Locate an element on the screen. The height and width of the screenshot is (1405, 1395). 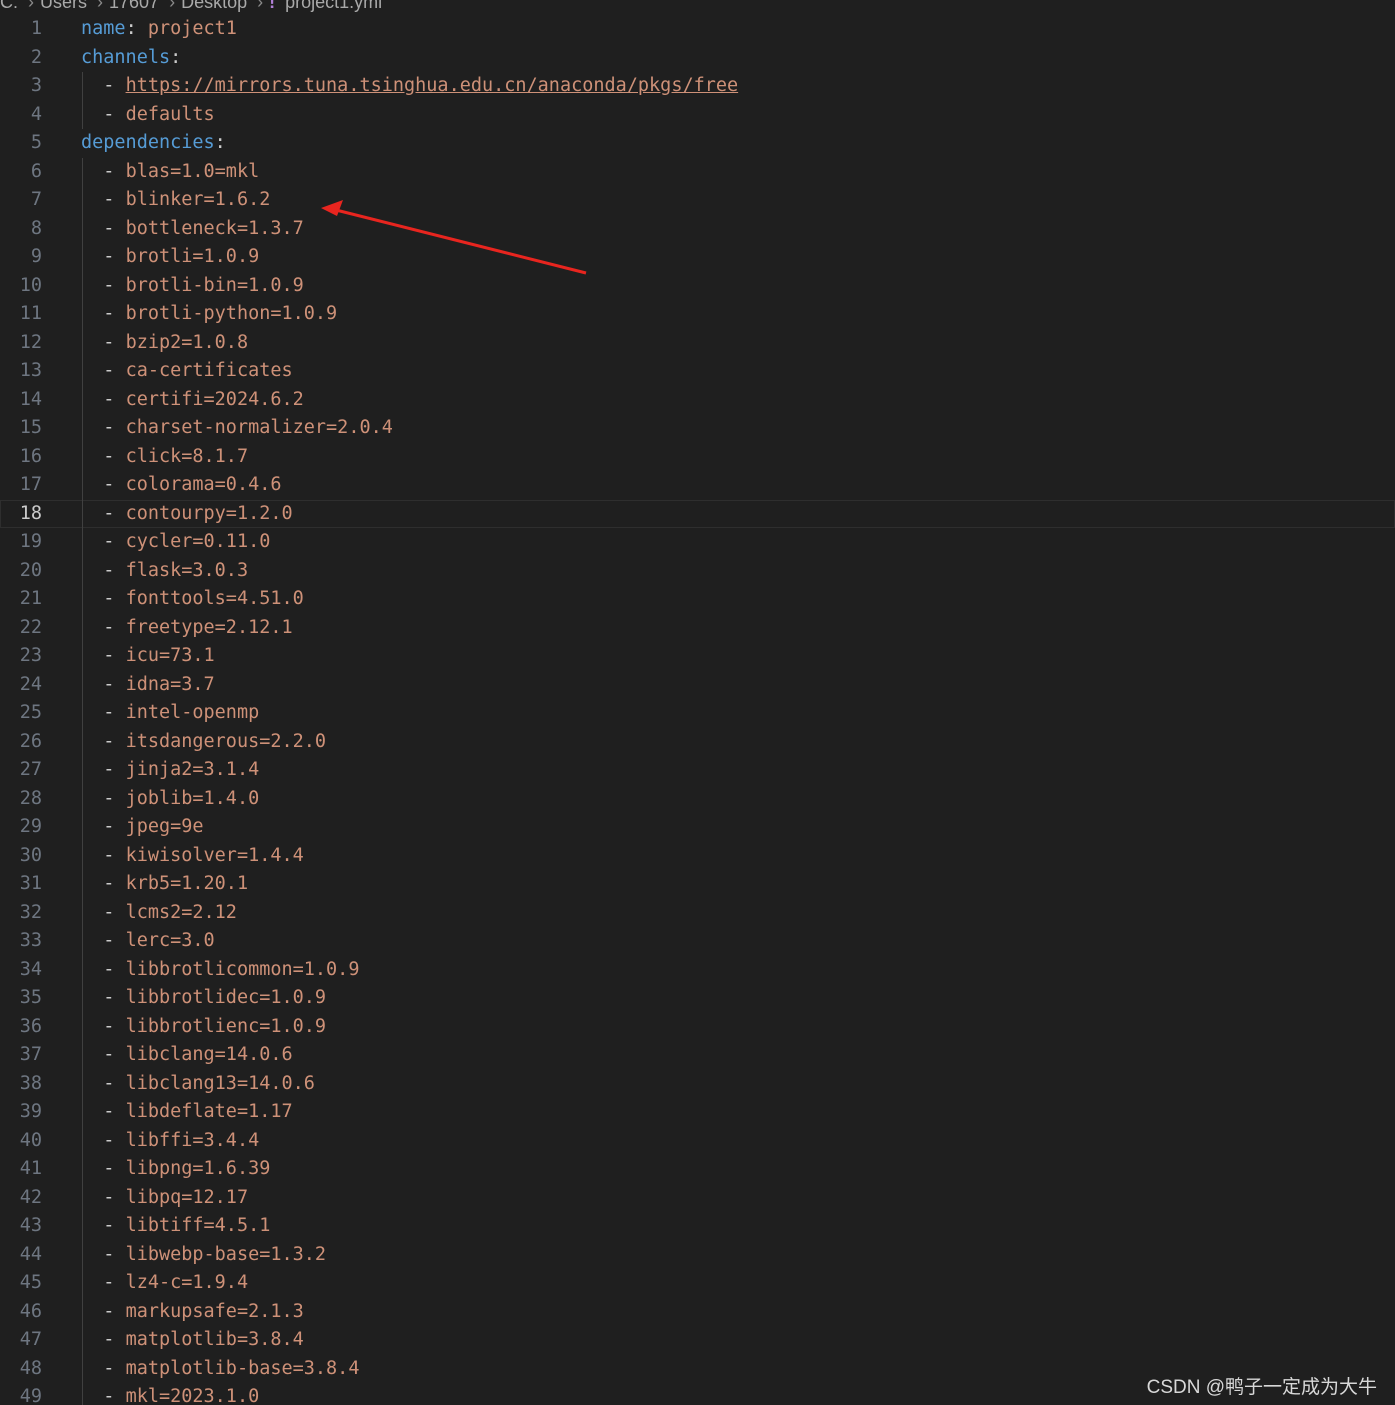
code-text: - bottleneck=1.3.7 is located at coordinates (192, 228).